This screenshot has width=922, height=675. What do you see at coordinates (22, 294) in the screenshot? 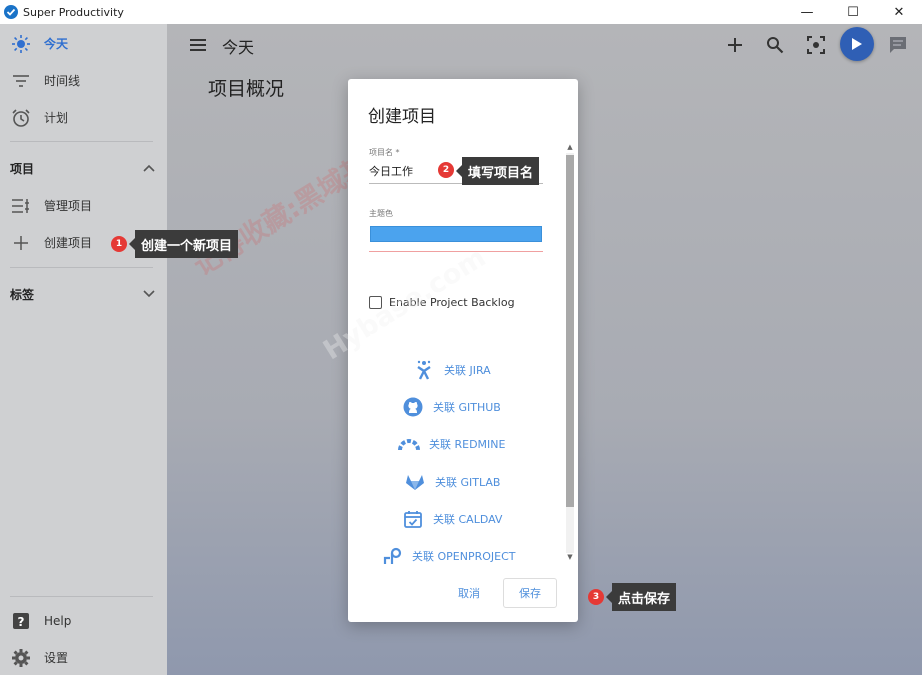
I see `section-title: 标签` at bounding box center [22, 294].